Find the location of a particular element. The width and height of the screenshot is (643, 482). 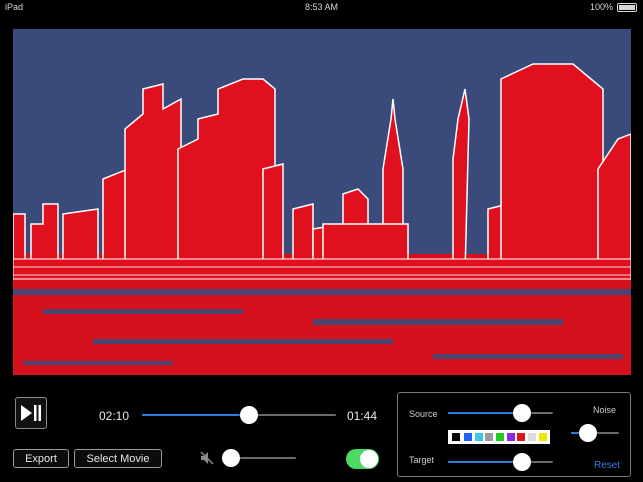

effect-toggle is located at coordinates (362, 459).